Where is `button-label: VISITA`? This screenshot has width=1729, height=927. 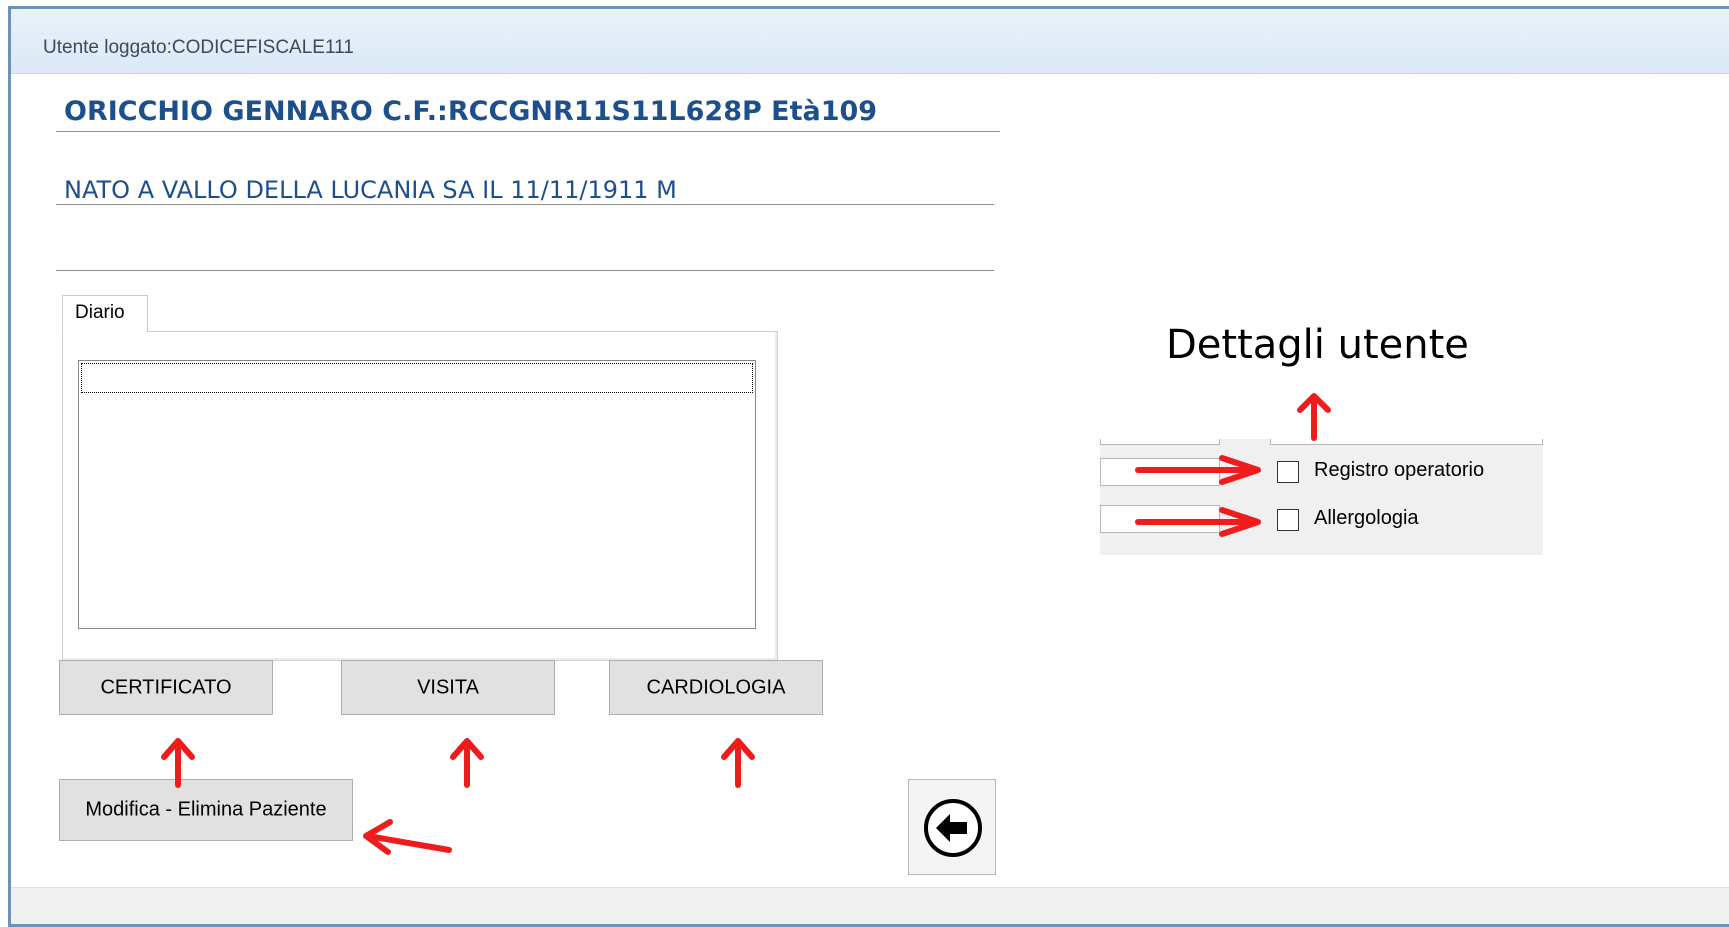
button-label: VISITA is located at coordinates (448, 687).